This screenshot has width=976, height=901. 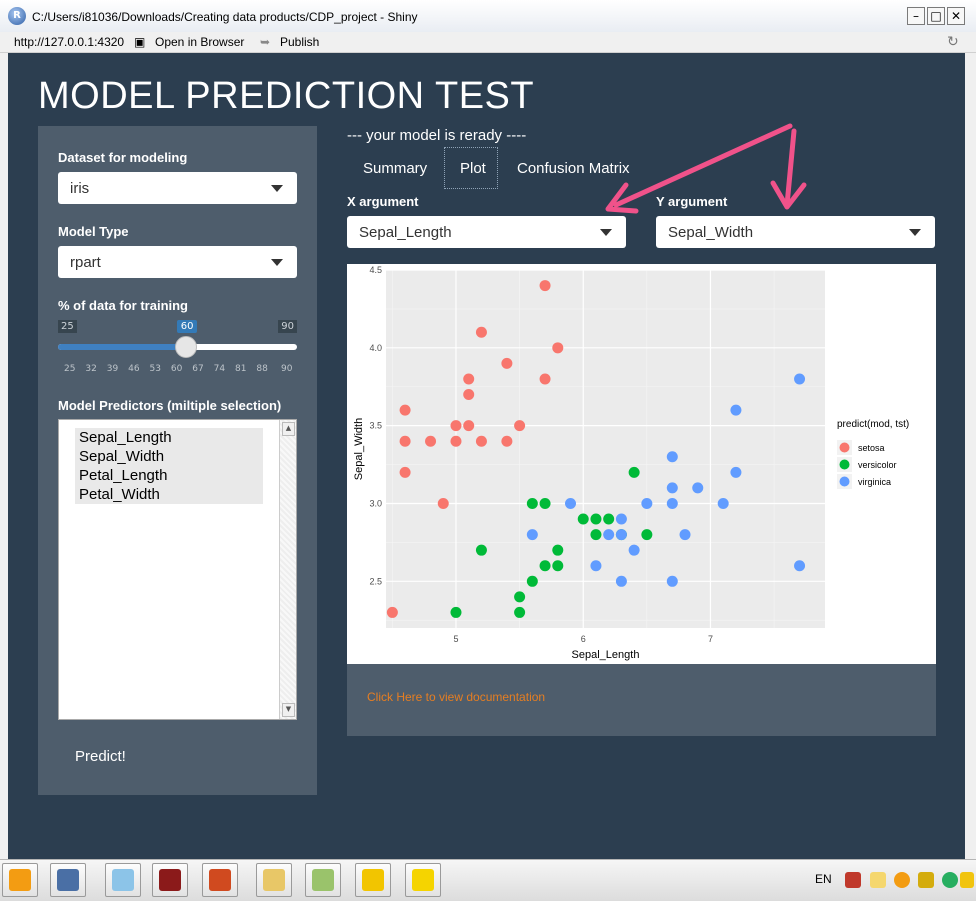 What do you see at coordinates (100, 756) in the screenshot?
I see `predict-button: Predict!` at bounding box center [100, 756].